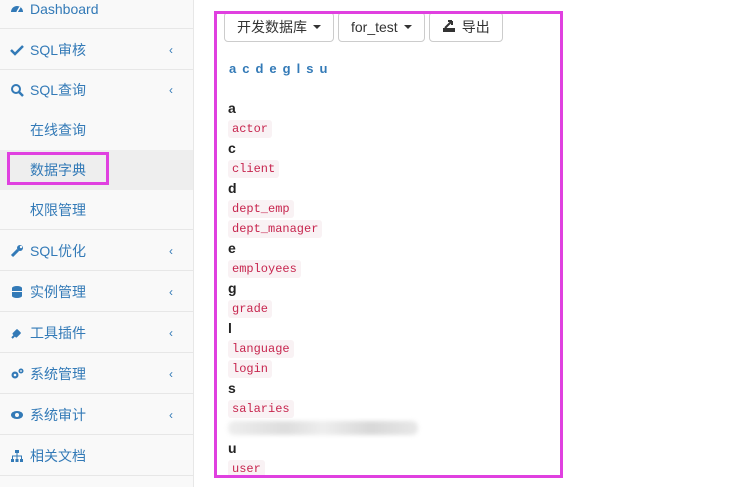 The image size is (738, 487). What do you see at coordinates (96, 415) in the screenshot?
I see `sidebar-item-audit: 系统审计 ‹` at bounding box center [96, 415].